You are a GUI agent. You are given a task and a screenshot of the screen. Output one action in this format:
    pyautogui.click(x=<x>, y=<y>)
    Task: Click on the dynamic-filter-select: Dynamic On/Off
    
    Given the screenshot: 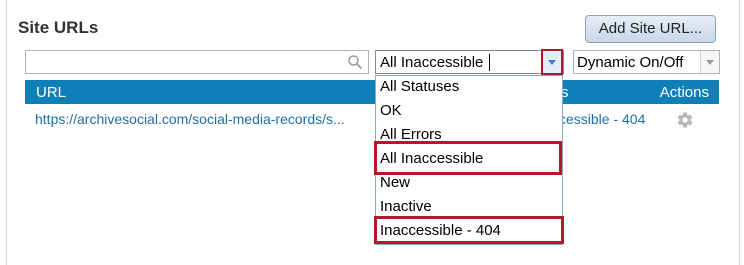 What is the action you would take?
    pyautogui.click(x=646, y=62)
    